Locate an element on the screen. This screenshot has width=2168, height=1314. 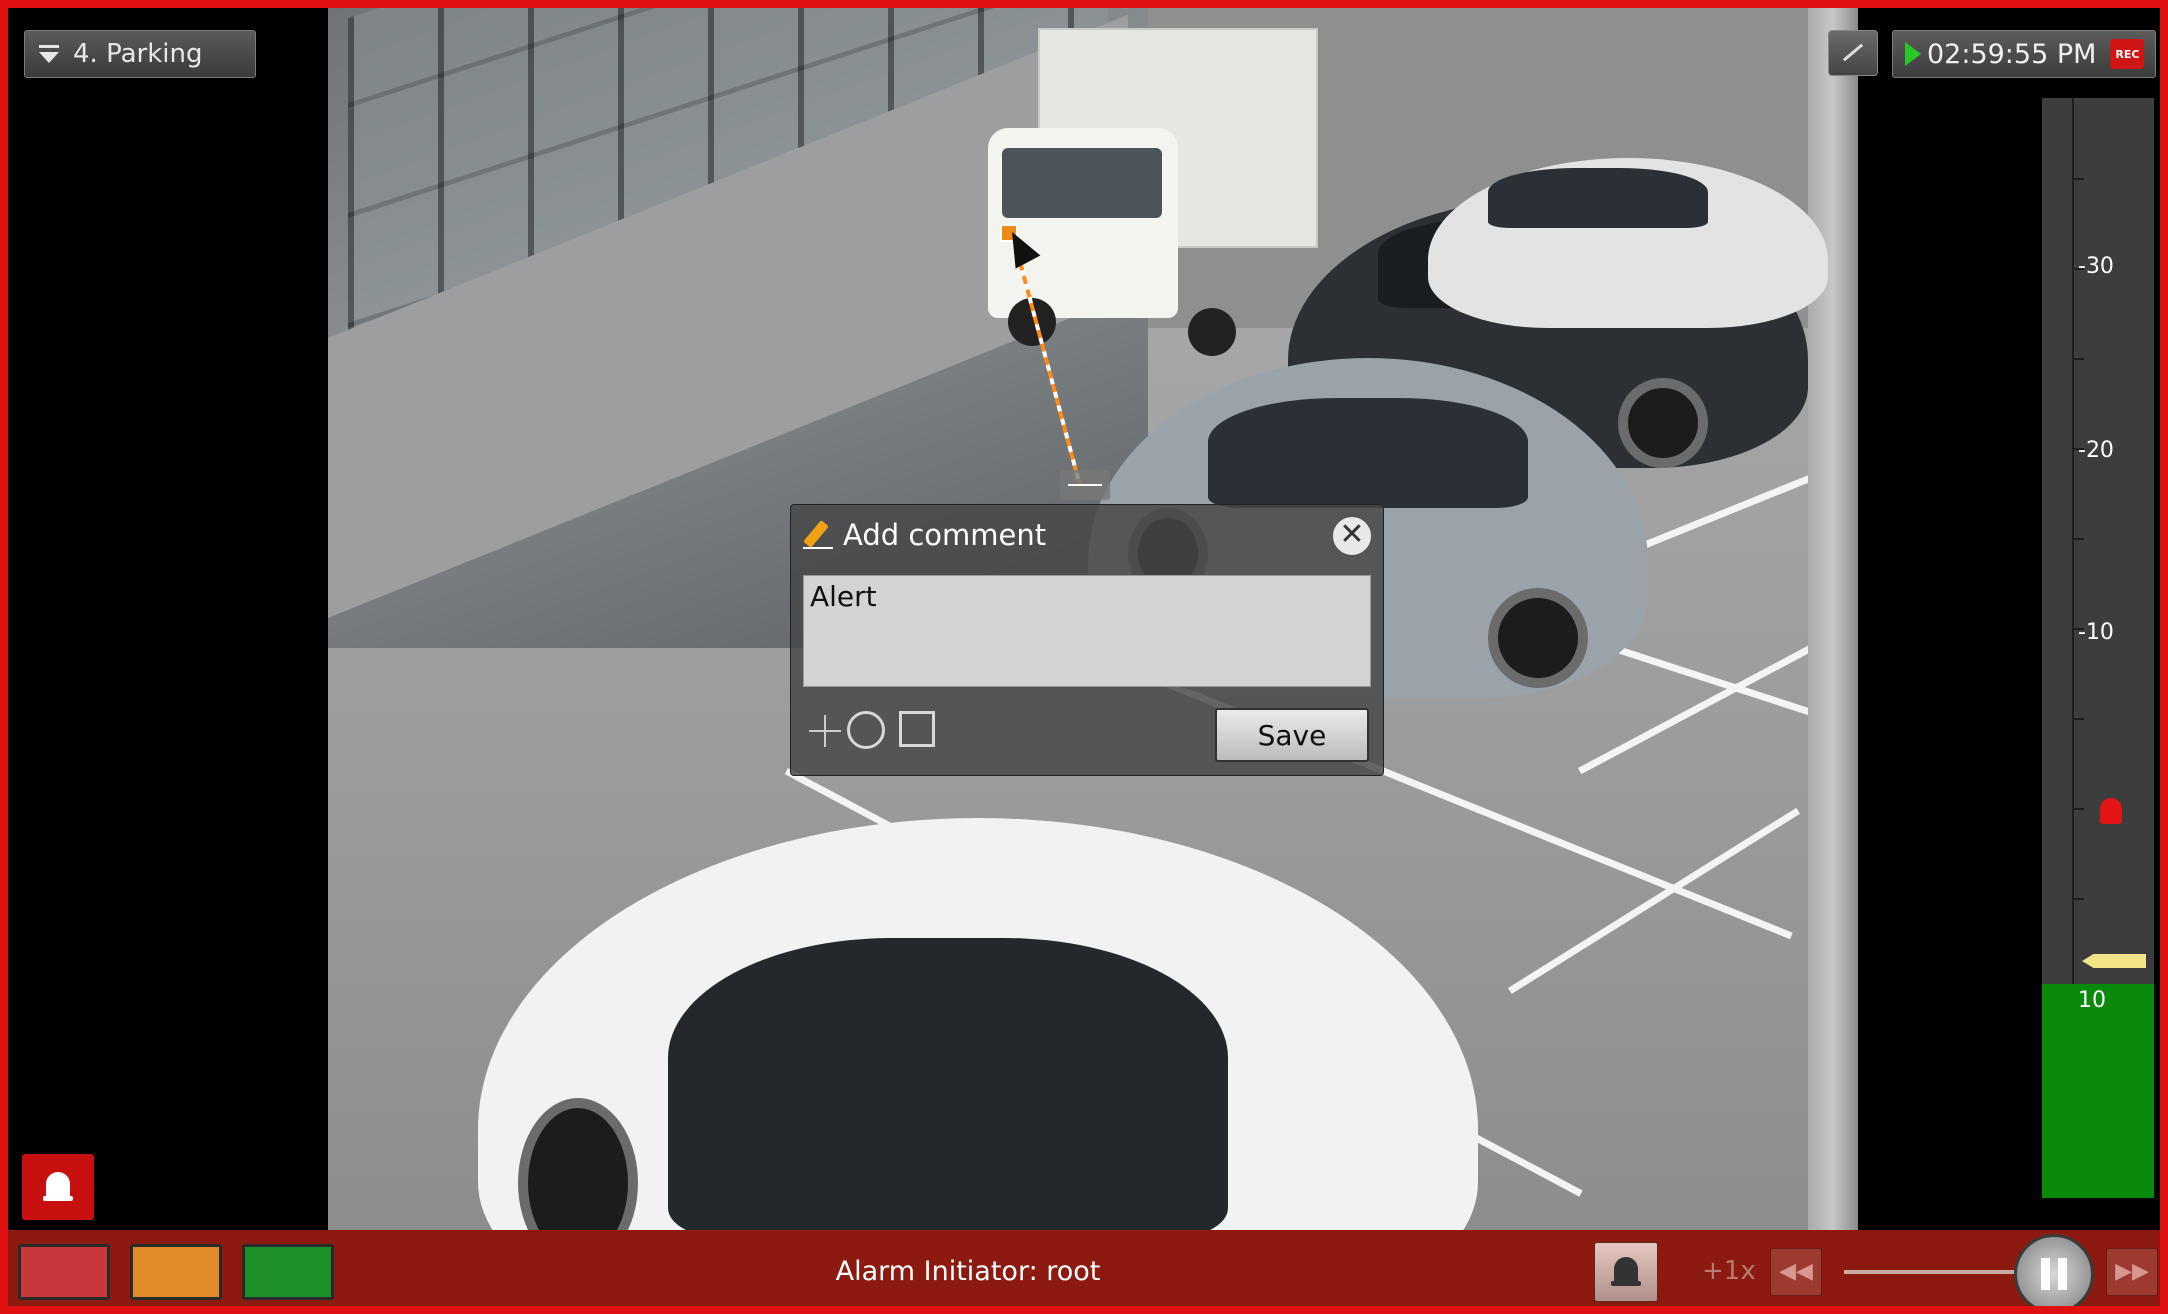
alarm-bell-button is located at coordinates (1626, 1272).